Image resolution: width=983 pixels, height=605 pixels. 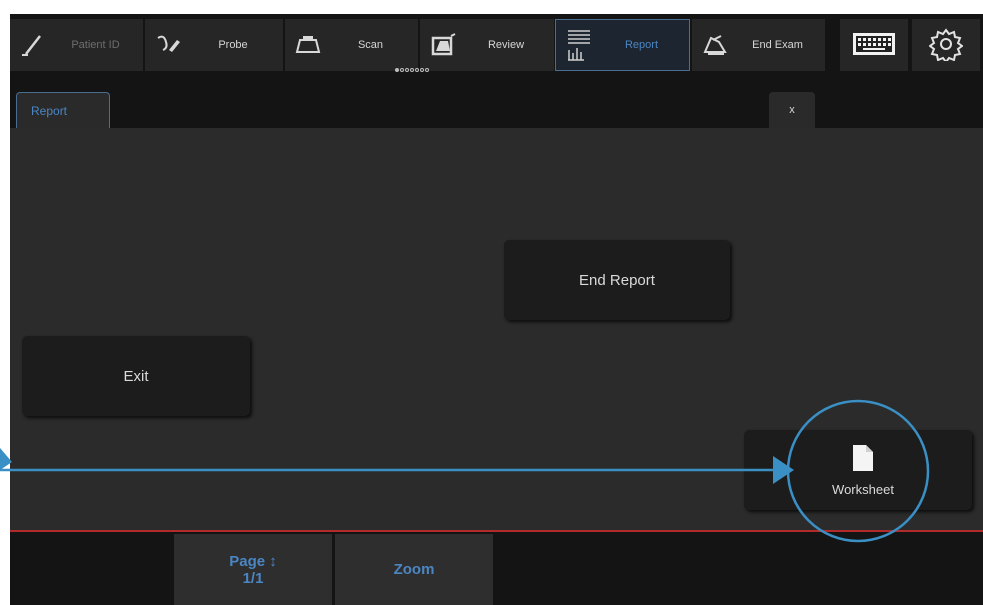 I want to click on worksheet-content: Worksheet, so click(x=863, y=470).